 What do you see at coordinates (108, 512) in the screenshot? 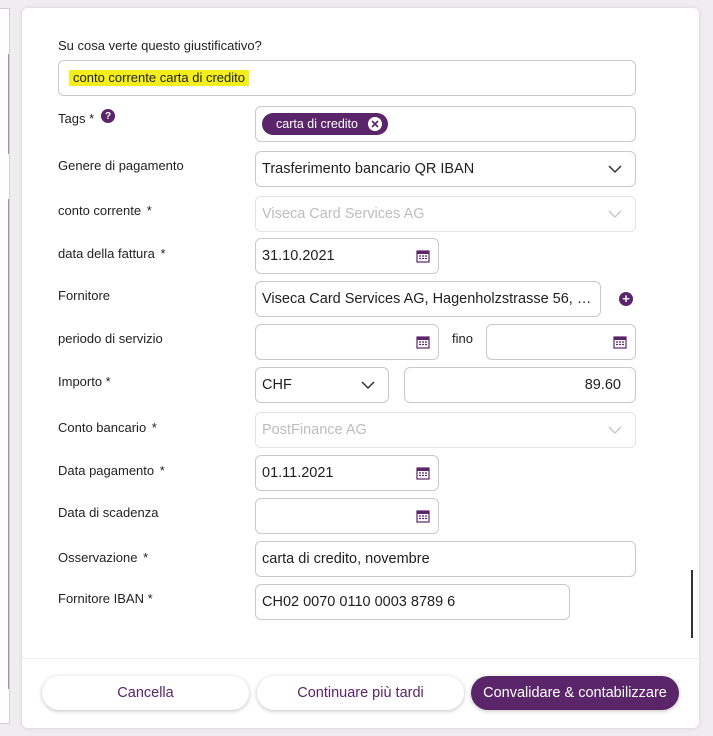
I see `due-date-label: Data di scadenza` at bounding box center [108, 512].